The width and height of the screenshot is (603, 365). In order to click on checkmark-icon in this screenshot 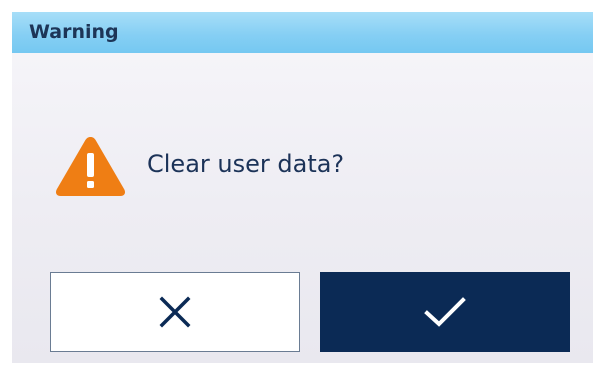, I will do `click(445, 312)`.